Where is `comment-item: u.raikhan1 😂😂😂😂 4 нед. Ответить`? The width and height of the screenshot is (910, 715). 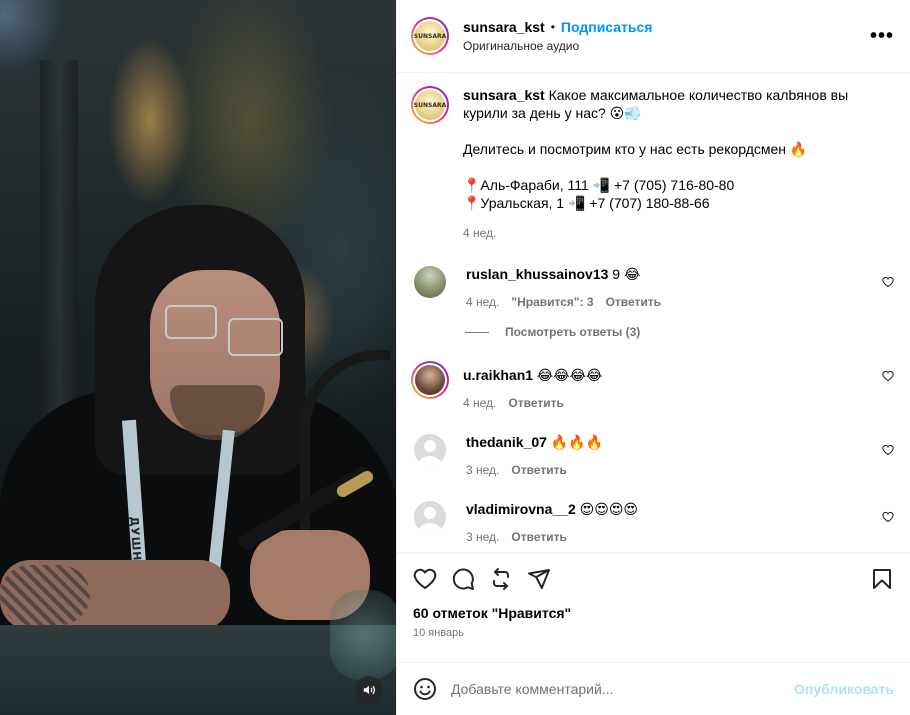 comment-item: u.raikhan1 😂😂😂😂 4 нед. Ответить is located at coordinates (652, 385).